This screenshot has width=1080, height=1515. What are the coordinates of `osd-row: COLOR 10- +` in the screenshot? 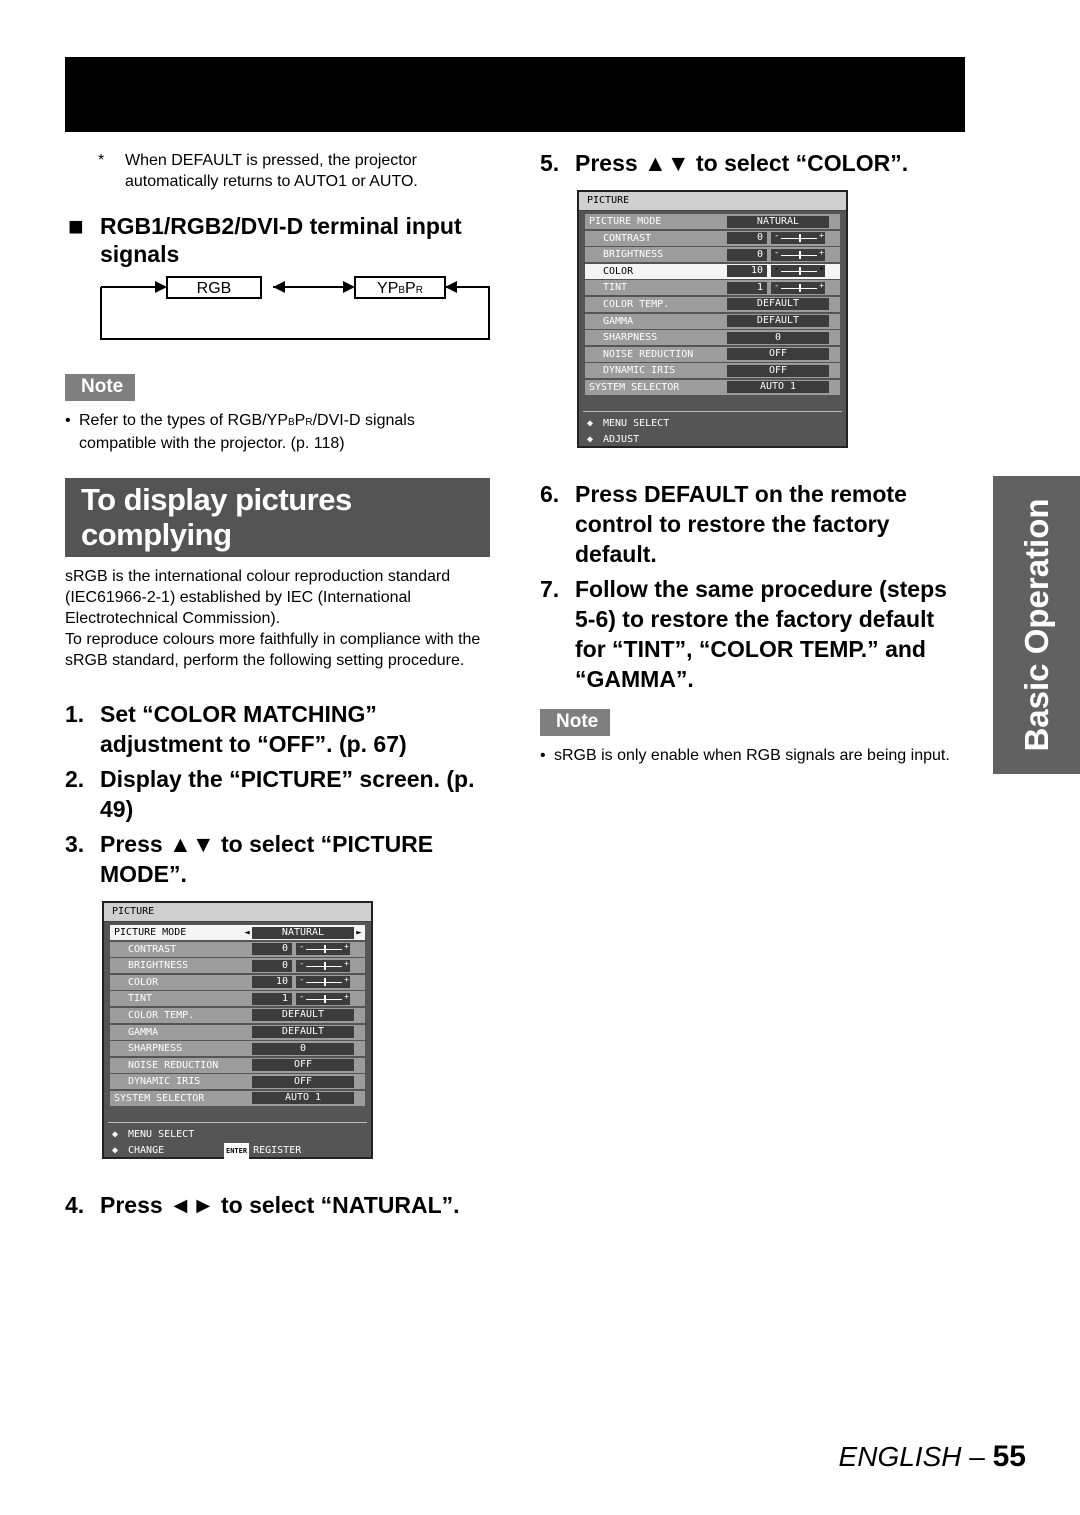 It's located at (237, 982).